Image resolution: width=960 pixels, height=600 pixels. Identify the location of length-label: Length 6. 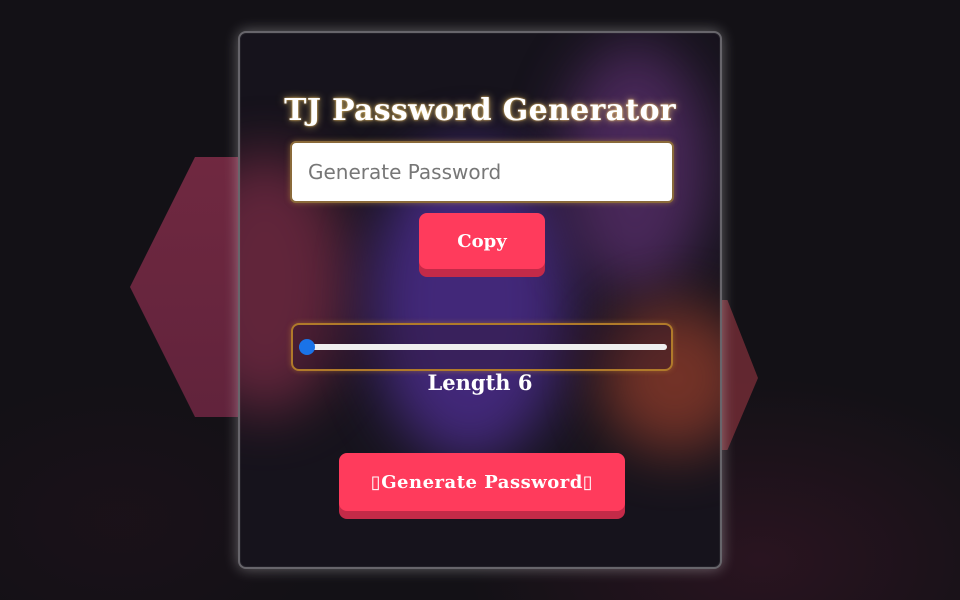
(480, 382).